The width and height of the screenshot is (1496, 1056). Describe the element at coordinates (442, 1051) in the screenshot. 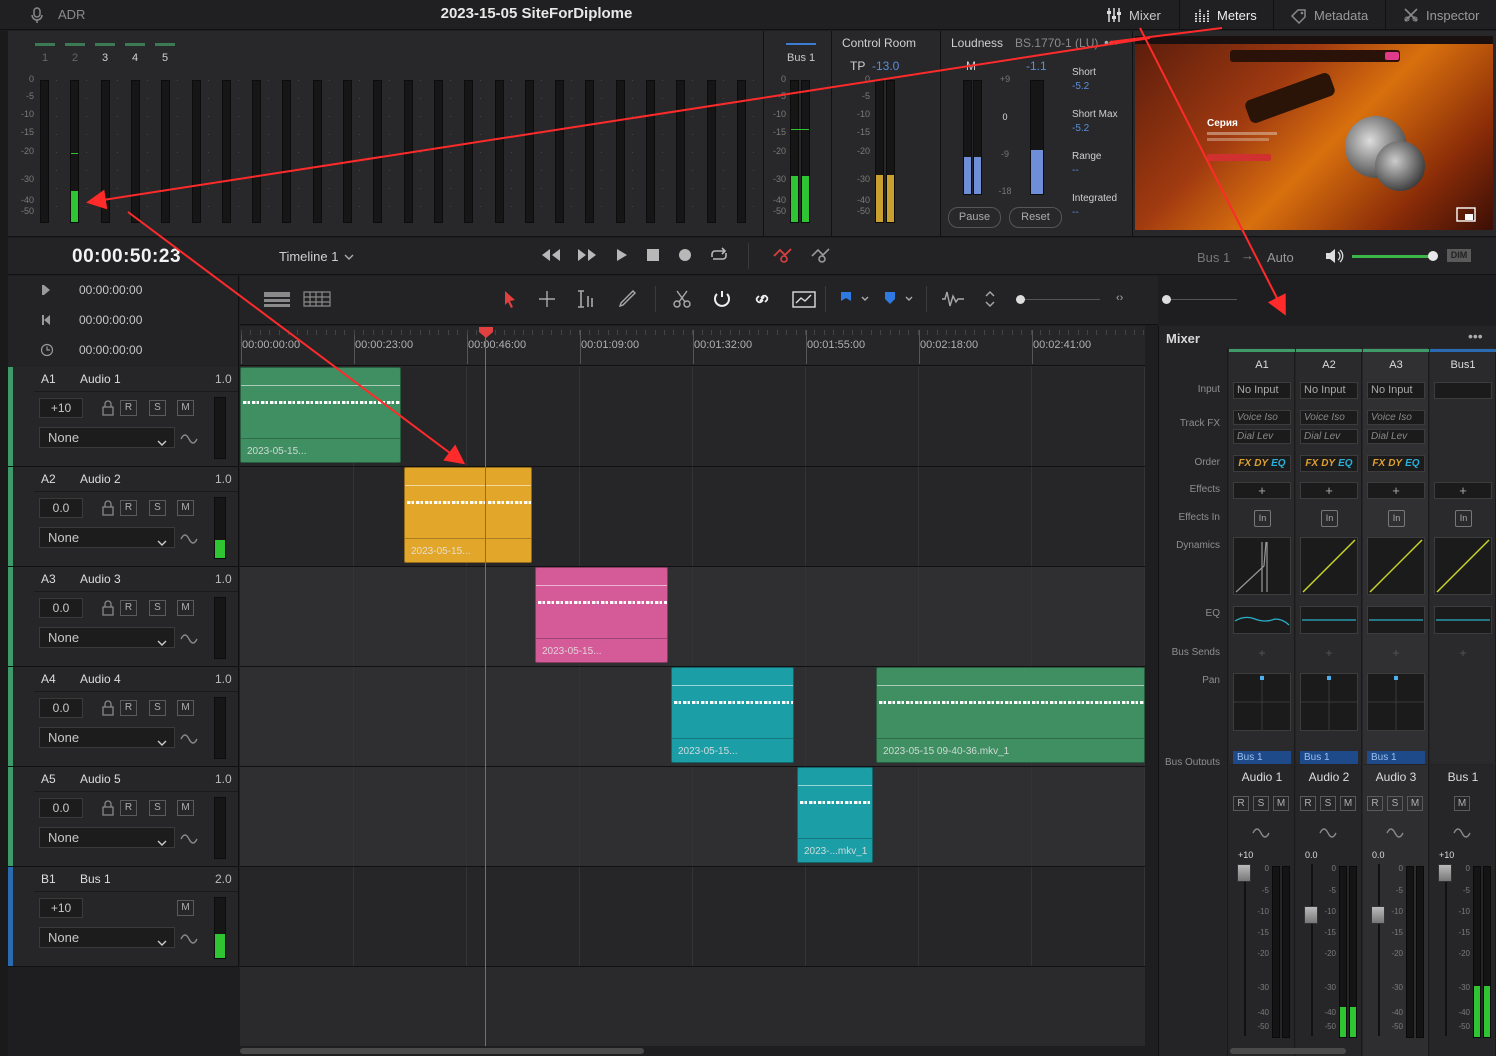

I see `timeline-scroll-thumb` at that location.